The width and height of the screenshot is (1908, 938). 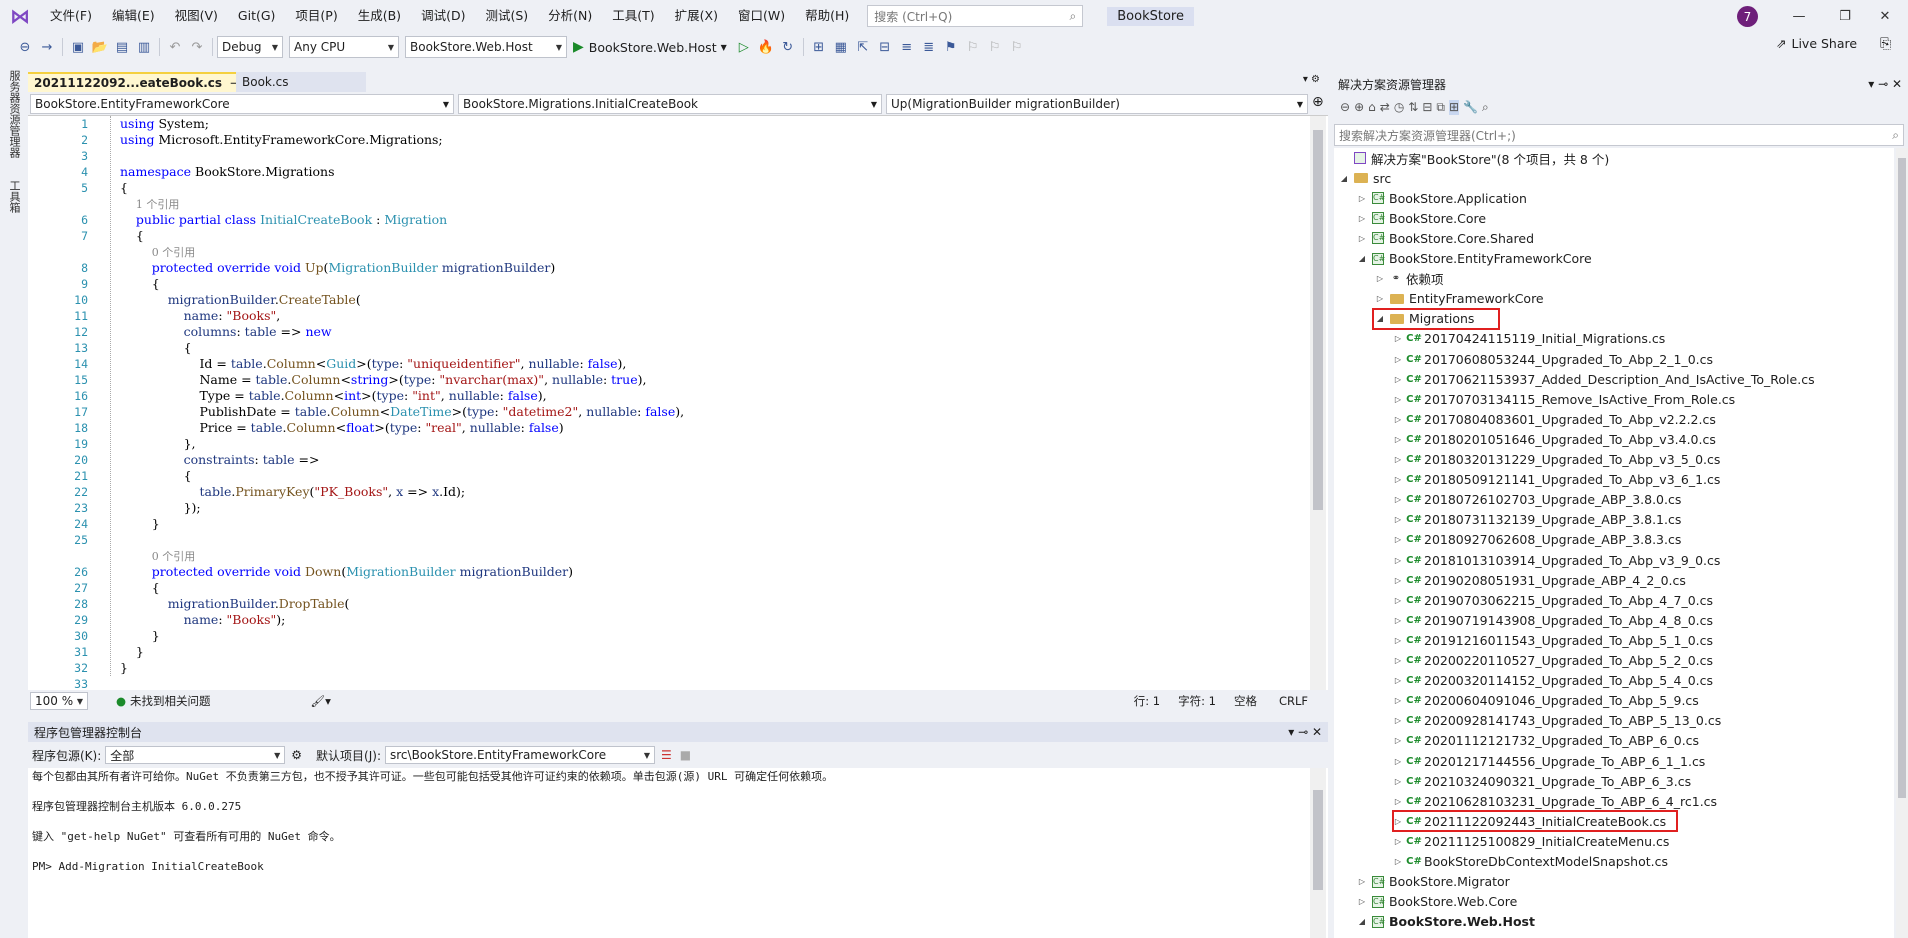 I want to click on menu-item: 视图(V), so click(x=196, y=16).